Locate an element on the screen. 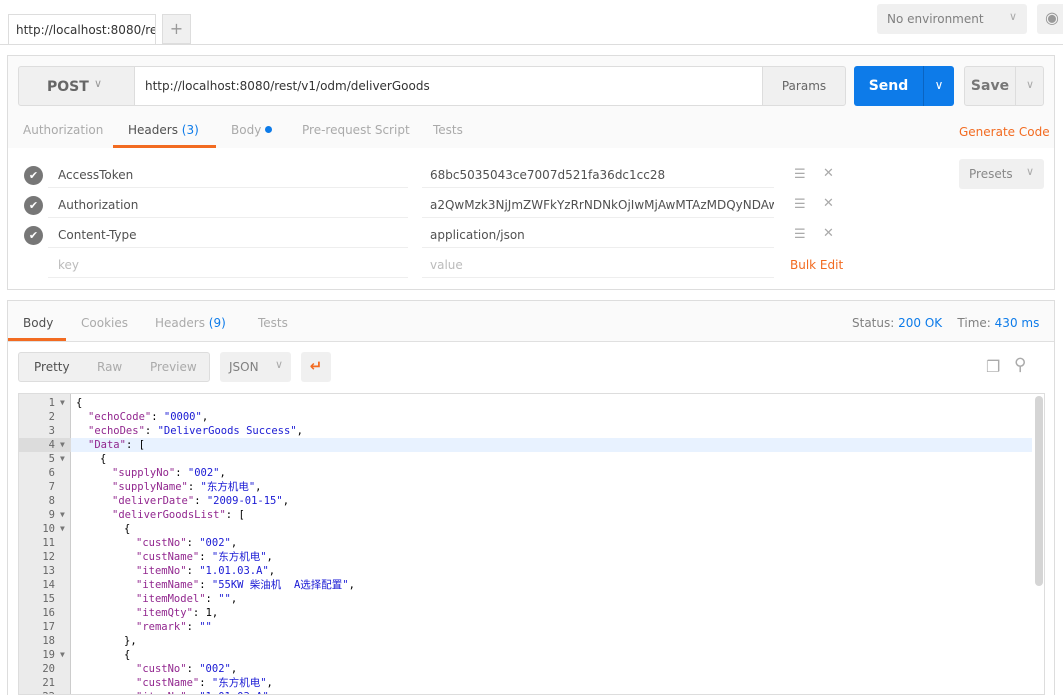 Image resolution: width=1063 pixels, height=695 pixels. line-number: 20 is located at coordinates (48, 669).